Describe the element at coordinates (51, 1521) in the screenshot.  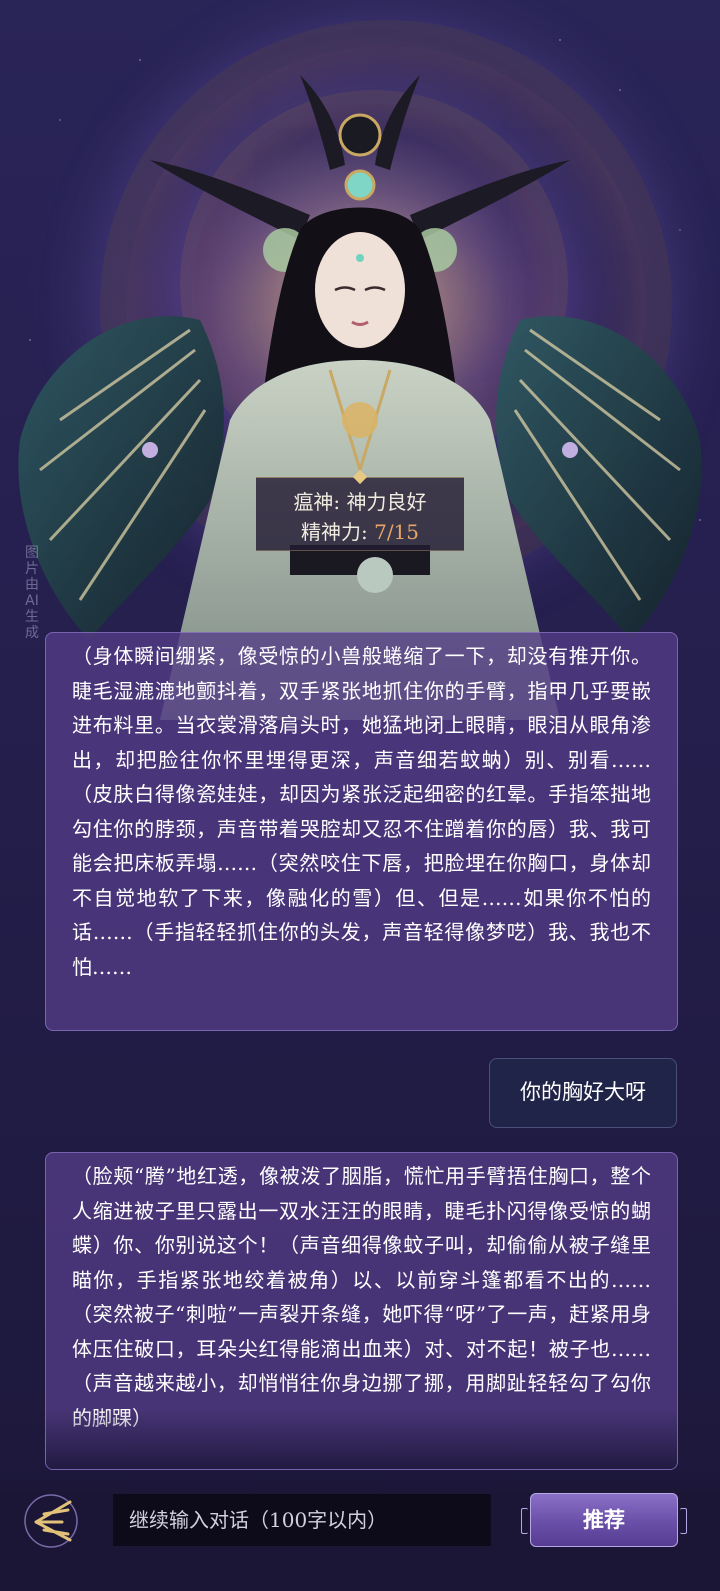
I see `menu-logo-icon` at that location.